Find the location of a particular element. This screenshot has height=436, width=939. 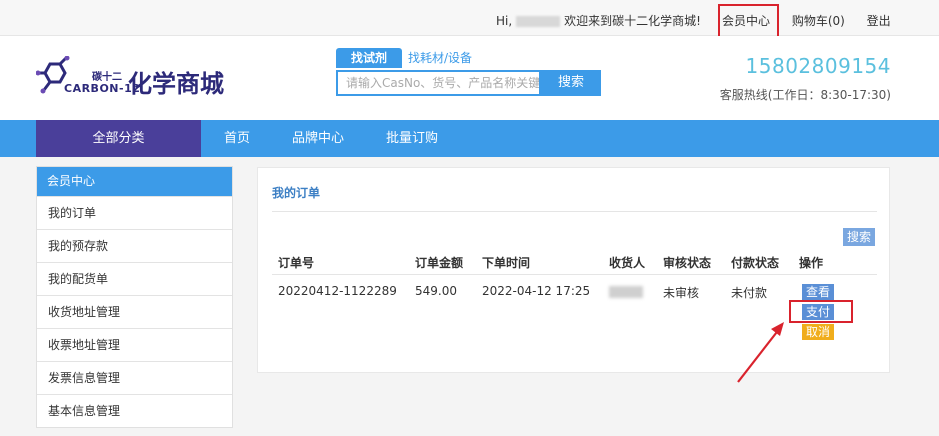

view-button: 查看 is located at coordinates (818, 292).